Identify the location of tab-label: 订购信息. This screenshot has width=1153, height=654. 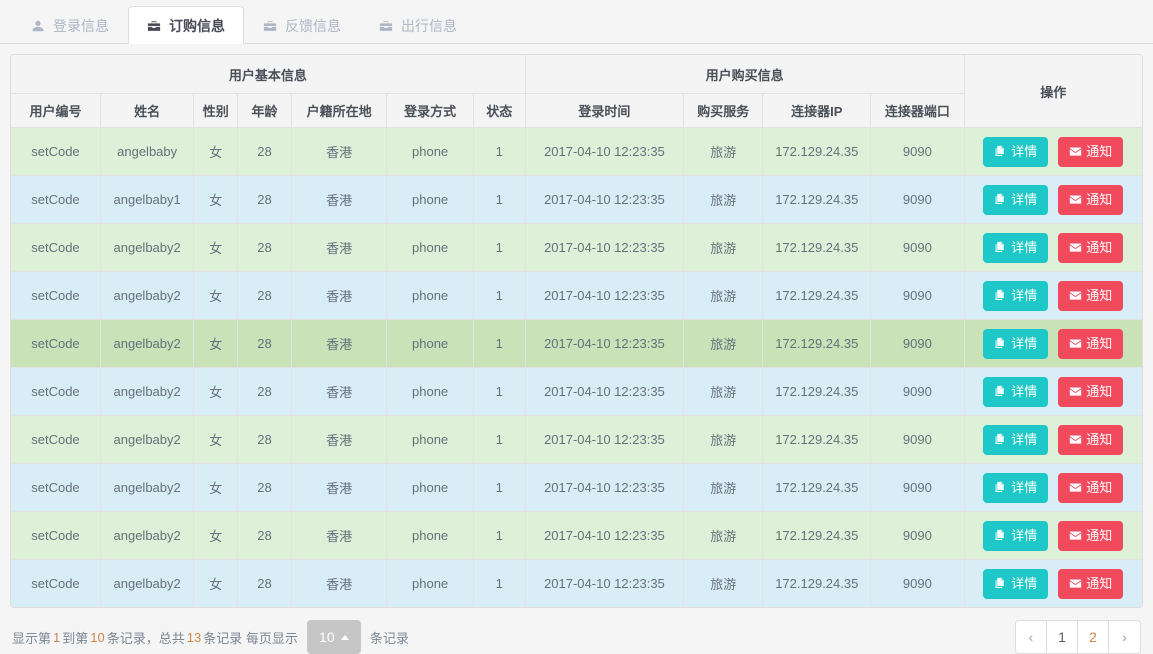
(197, 25).